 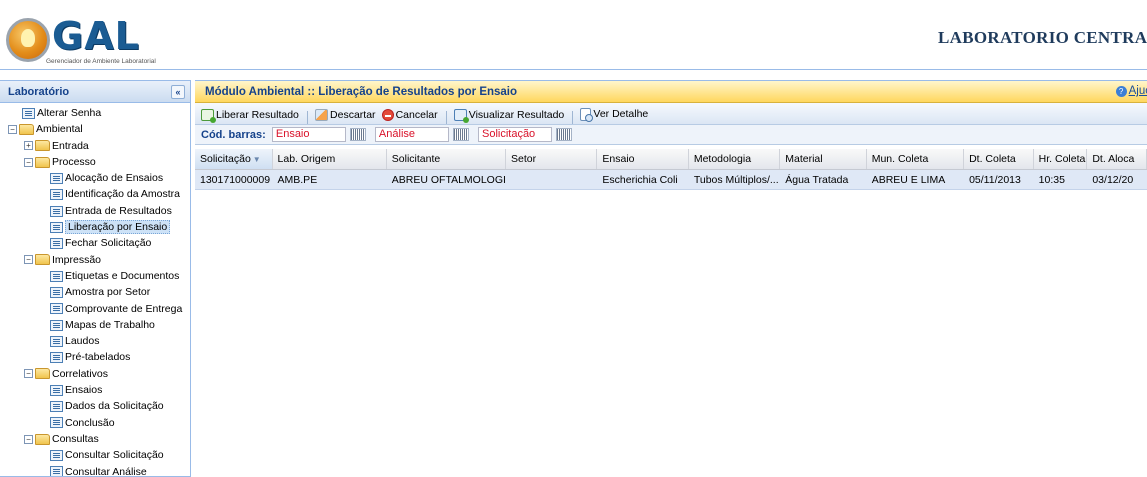 I want to click on column-header-label: Solicitante, so click(x=416, y=159).